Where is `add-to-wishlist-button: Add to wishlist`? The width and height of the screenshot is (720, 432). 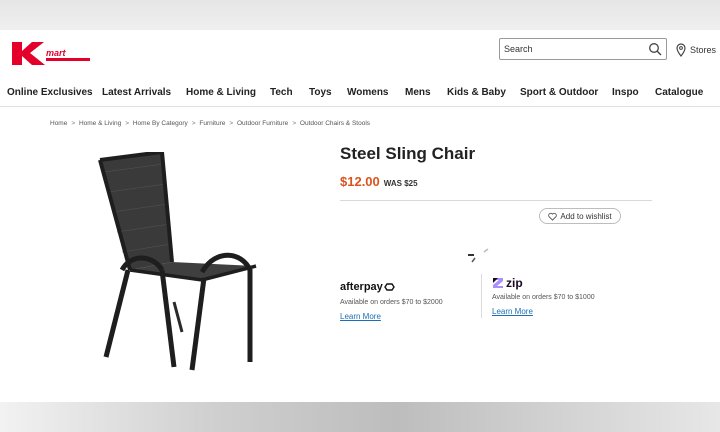
add-to-wishlist-button: Add to wishlist is located at coordinates (580, 216).